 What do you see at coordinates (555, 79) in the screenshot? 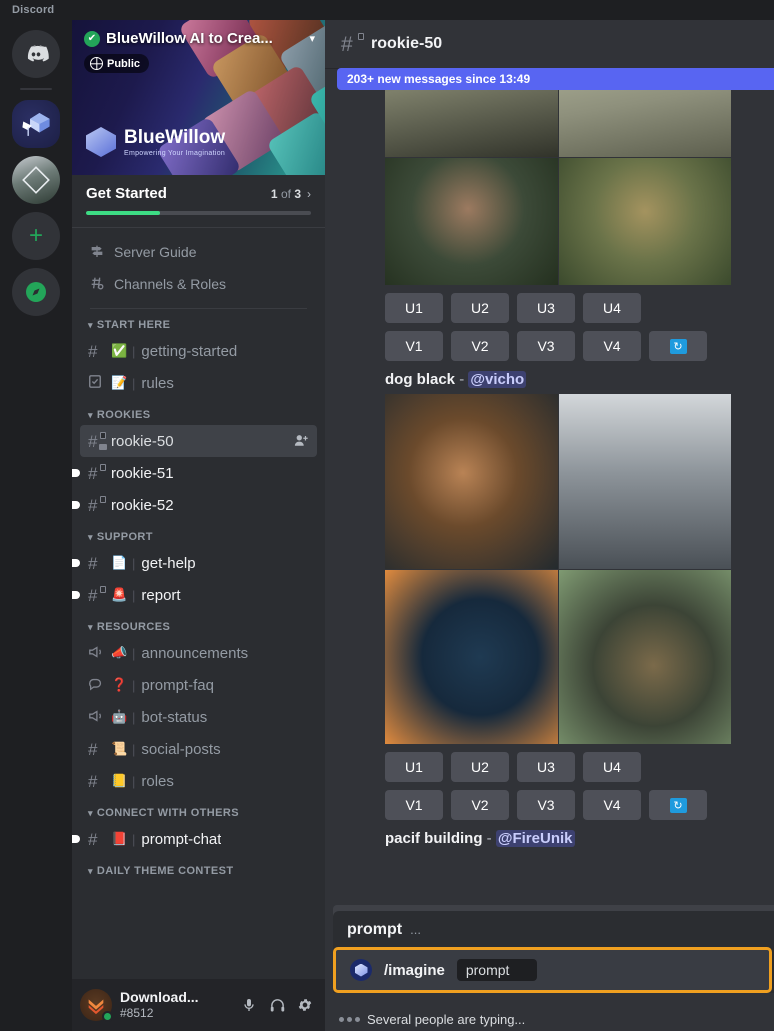
I see `new-messages-banner: 203+ new messages since 13:49` at bounding box center [555, 79].